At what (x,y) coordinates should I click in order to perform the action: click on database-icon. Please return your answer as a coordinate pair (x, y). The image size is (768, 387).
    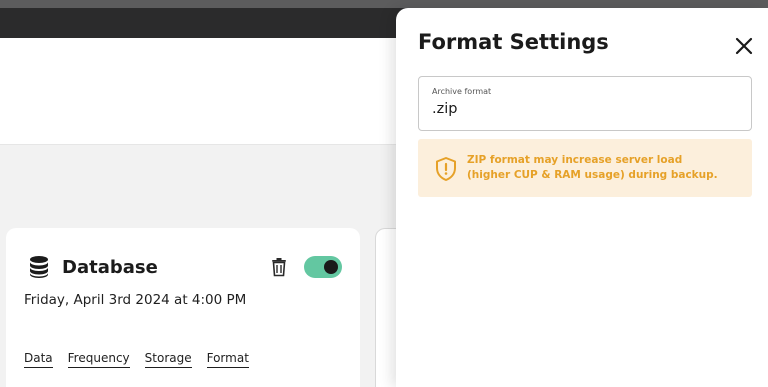
    Looking at the image, I should click on (39, 267).